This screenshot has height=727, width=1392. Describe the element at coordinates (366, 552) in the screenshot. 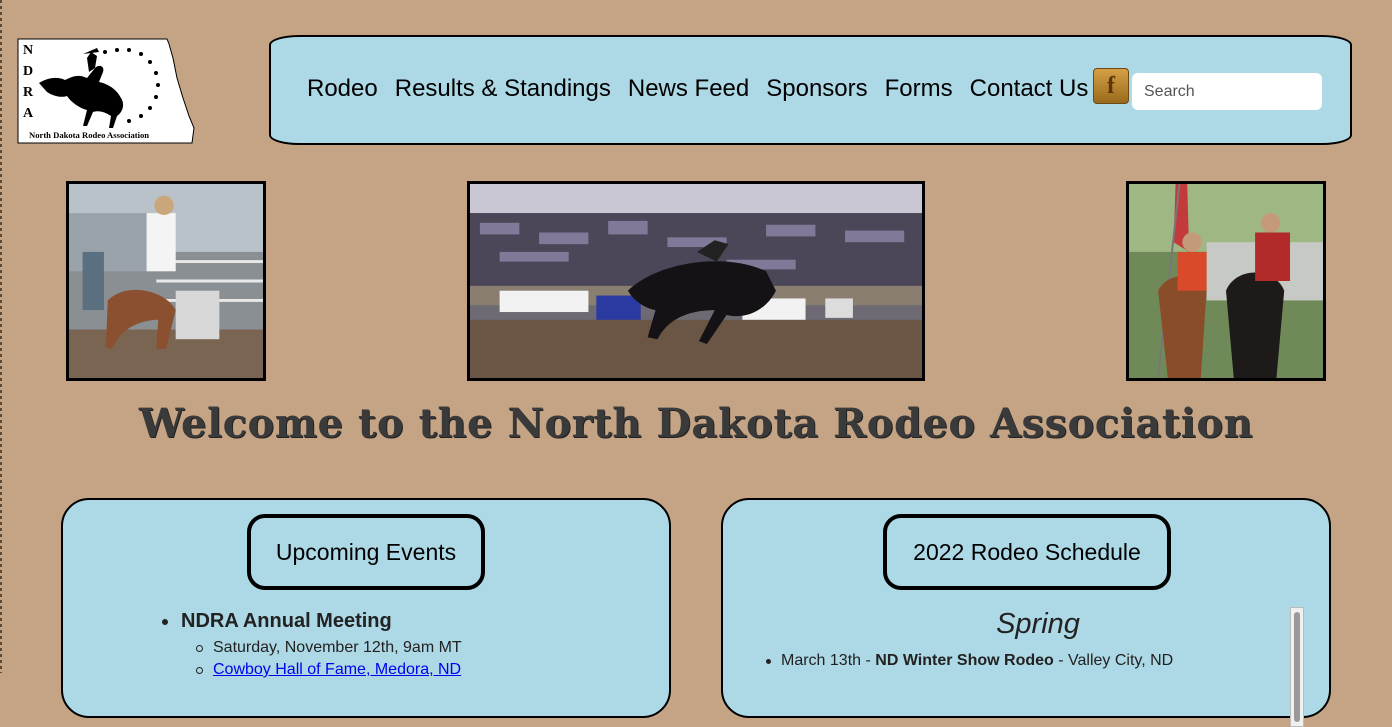

I see `upcoming-events-title: Upcoming Events` at that location.